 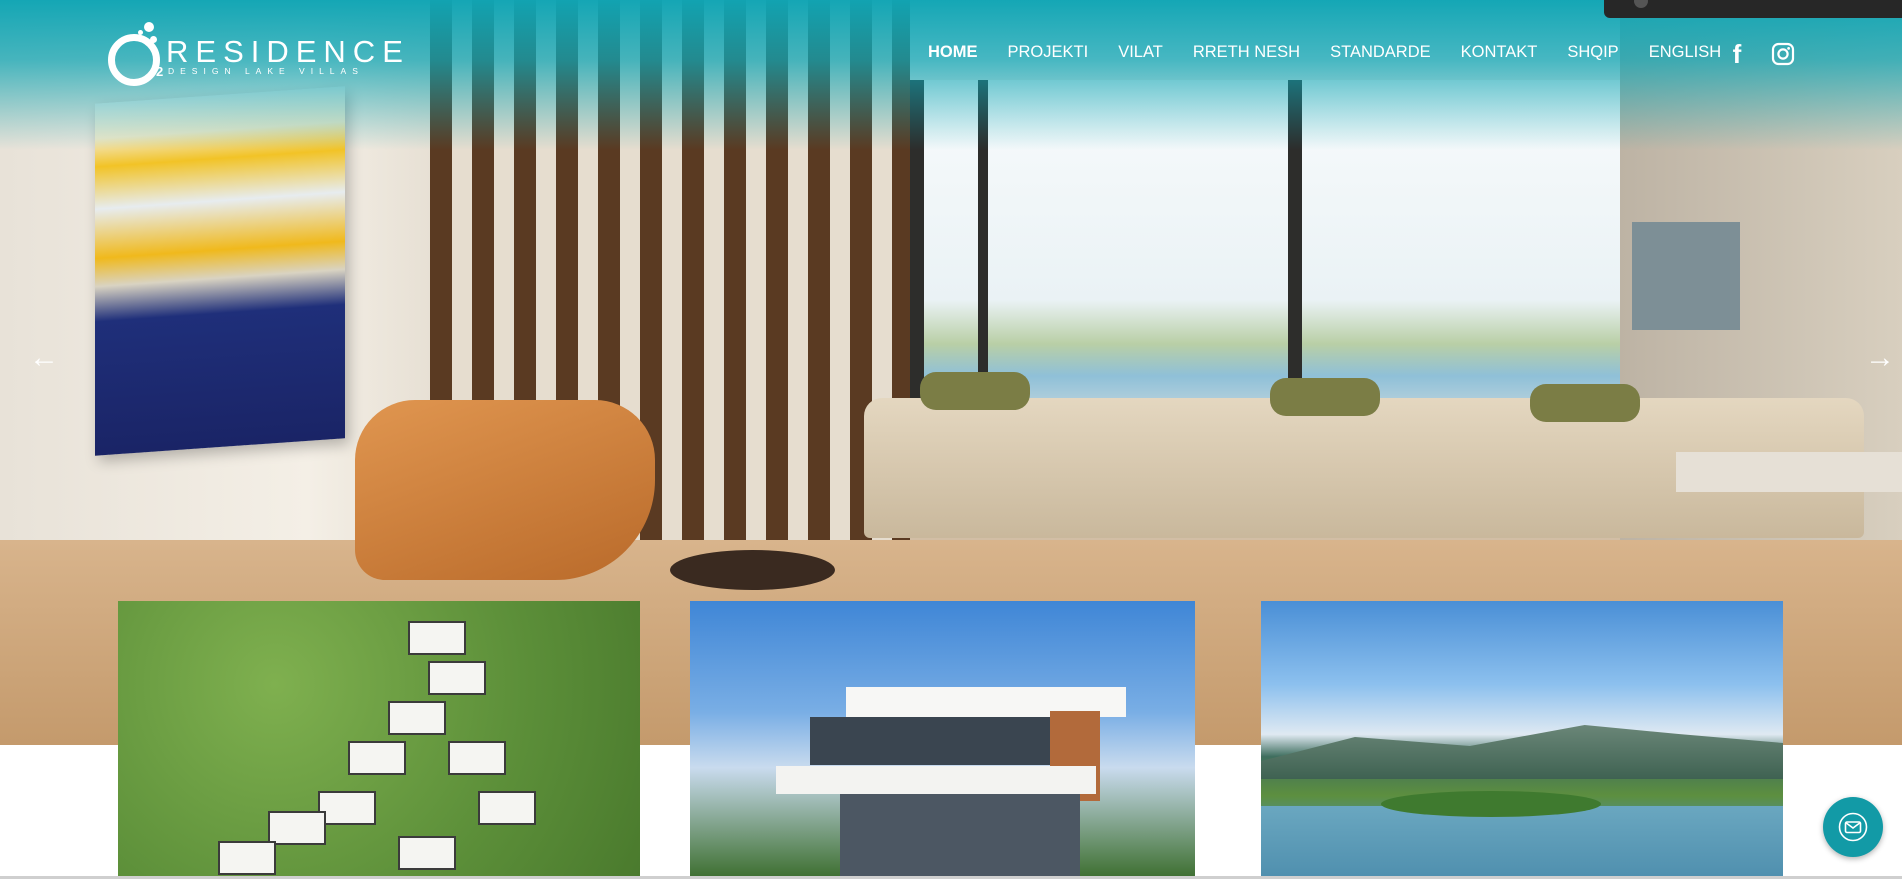 What do you see at coordinates (953, 52) in the screenshot?
I see `nav-home: HOME` at bounding box center [953, 52].